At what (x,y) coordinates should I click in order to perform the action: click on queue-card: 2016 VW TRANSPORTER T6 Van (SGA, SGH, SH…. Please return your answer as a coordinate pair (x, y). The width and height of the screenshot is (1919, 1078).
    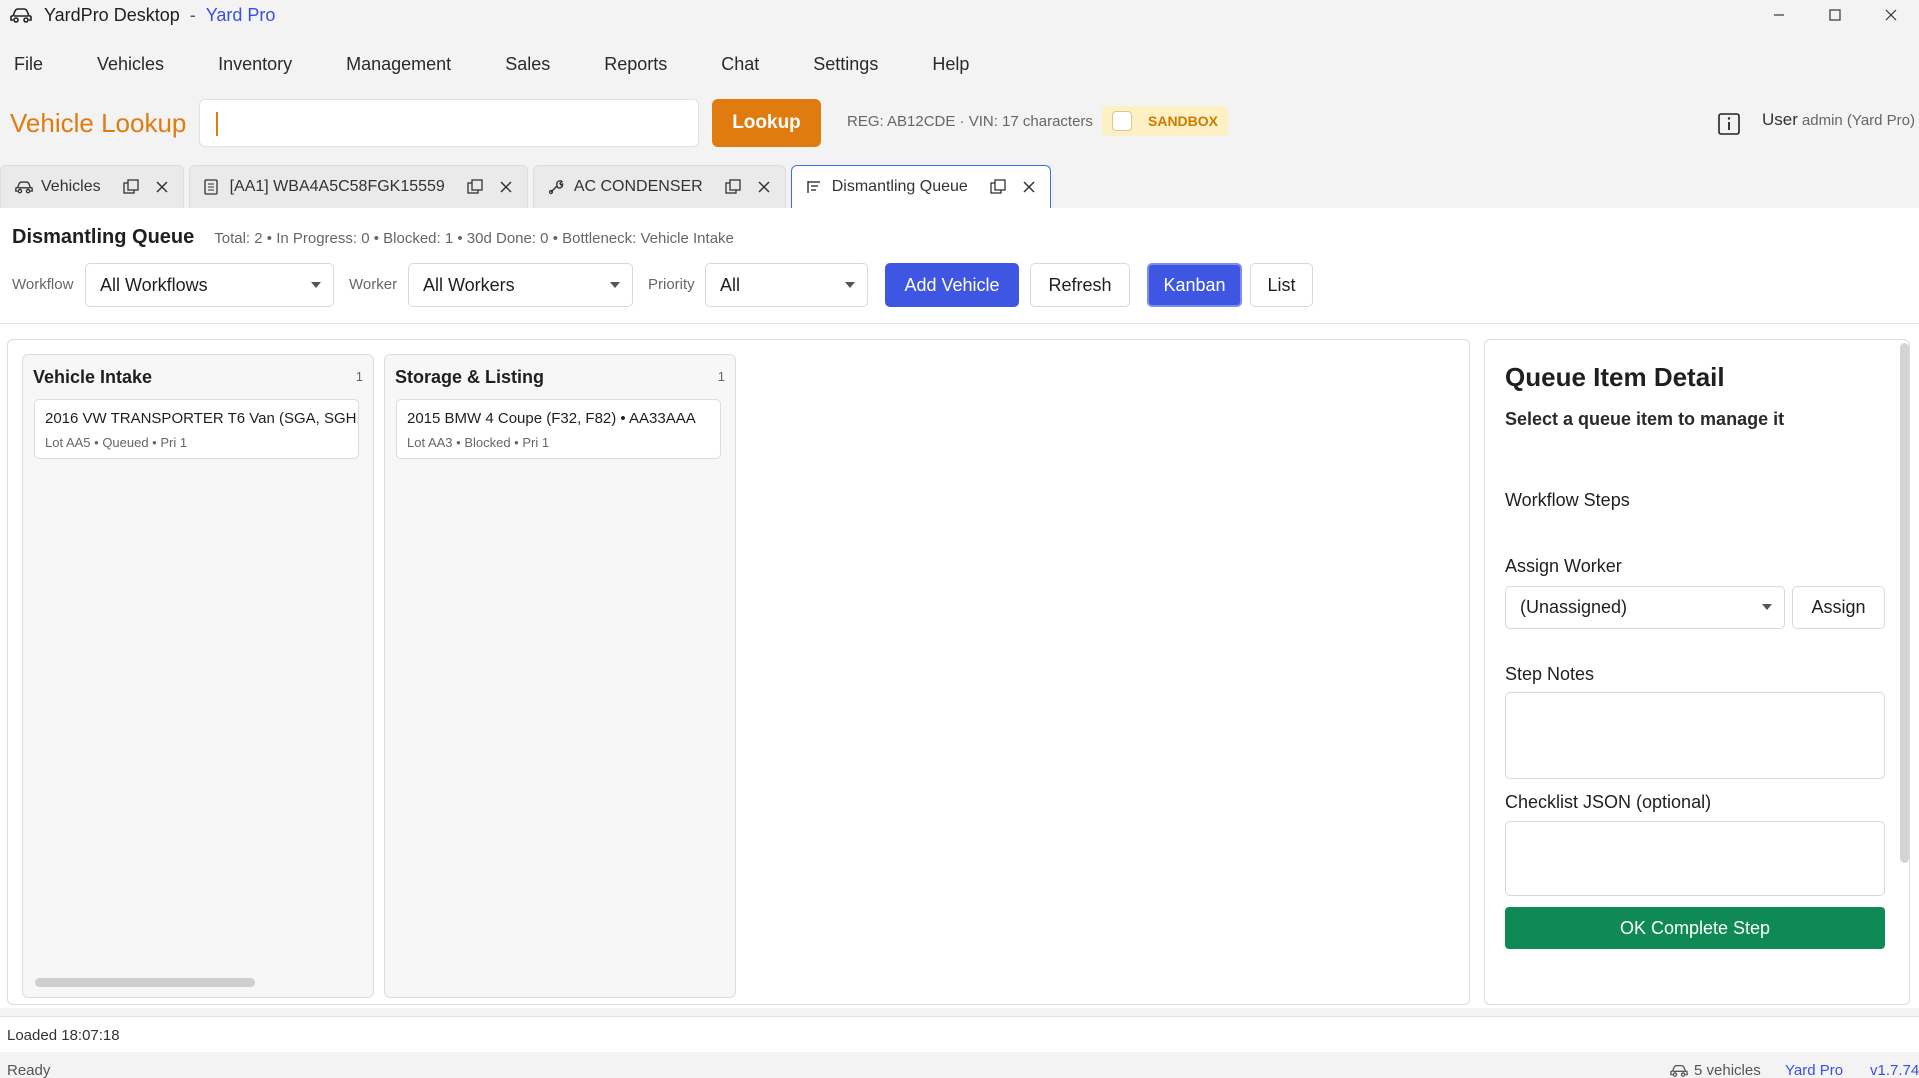
    Looking at the image, I should click on (196, 429).